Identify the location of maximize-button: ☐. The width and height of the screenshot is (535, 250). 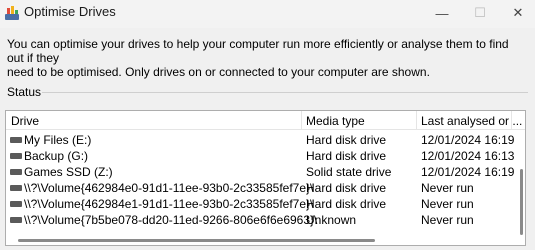
(480, 13).